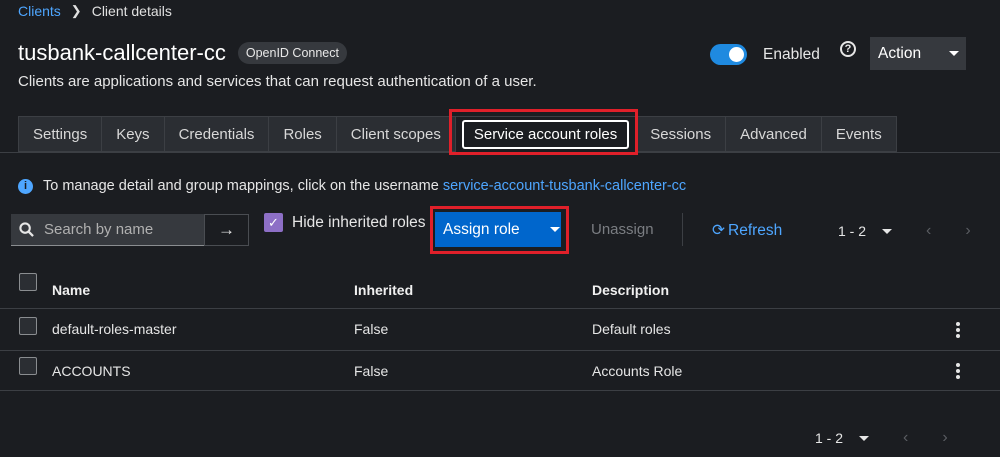 This screenshot has height=457, width=1000. What do you see at coordinates (791, 54) in the screenshot?
I see `enabled-label: Enabled` at bounding box center [791, 54].